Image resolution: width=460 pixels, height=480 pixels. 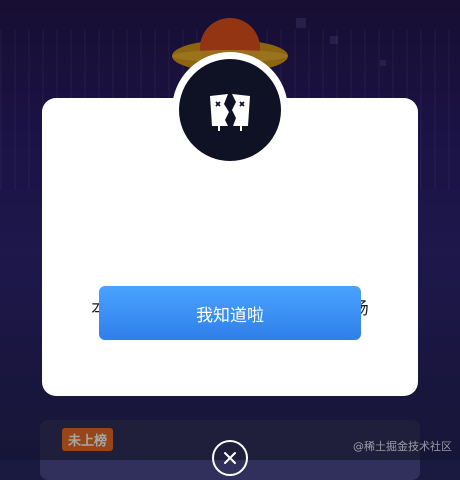 I want to click on dialog-badge, so click(x=230, y=110).